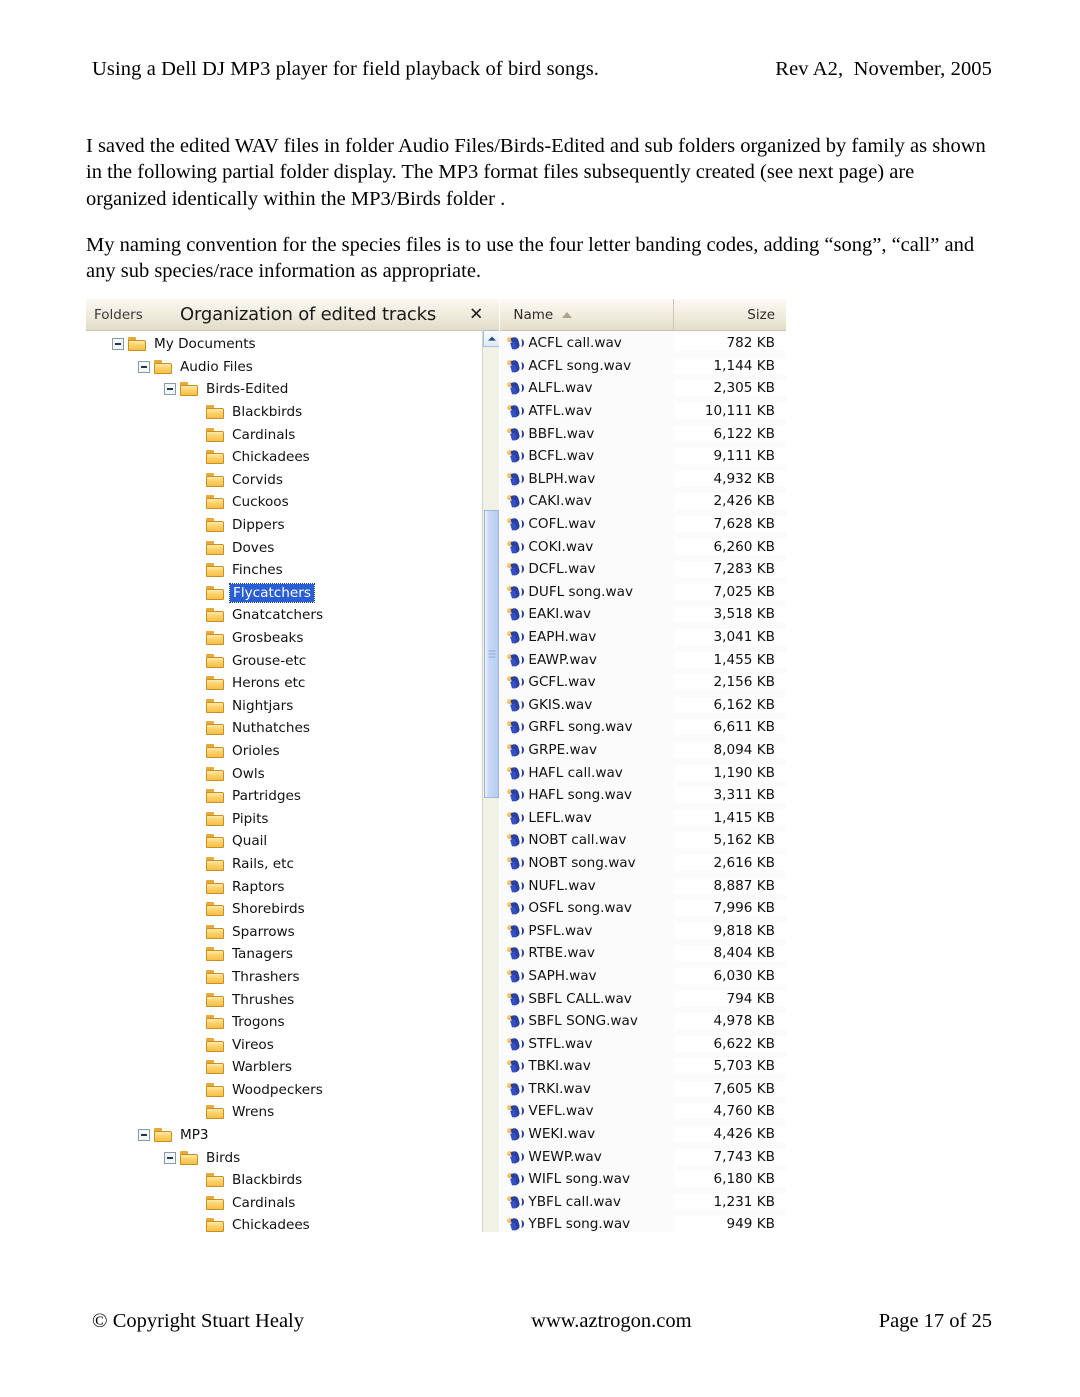  I want to click on tree-item-mp3: MP3, so click(292, 1135).